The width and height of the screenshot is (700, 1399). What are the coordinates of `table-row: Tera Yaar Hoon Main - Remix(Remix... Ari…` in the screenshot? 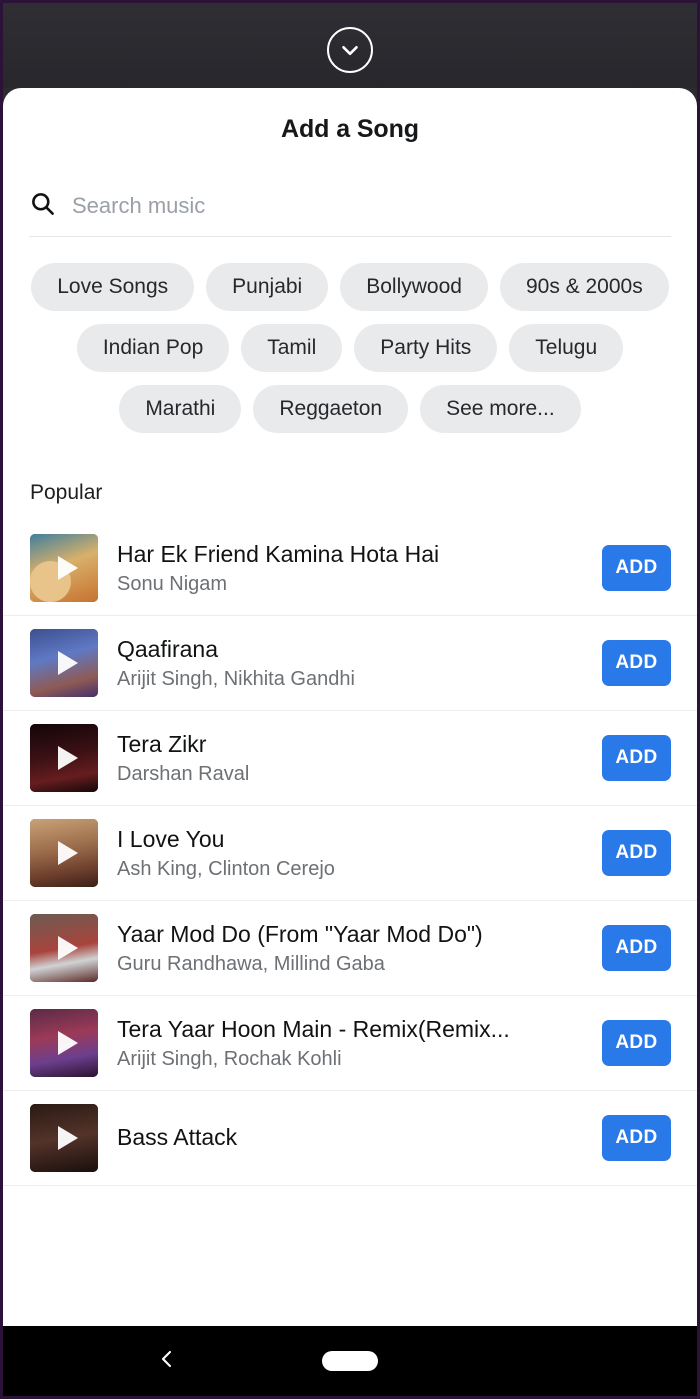 It's located at (350, 1044).